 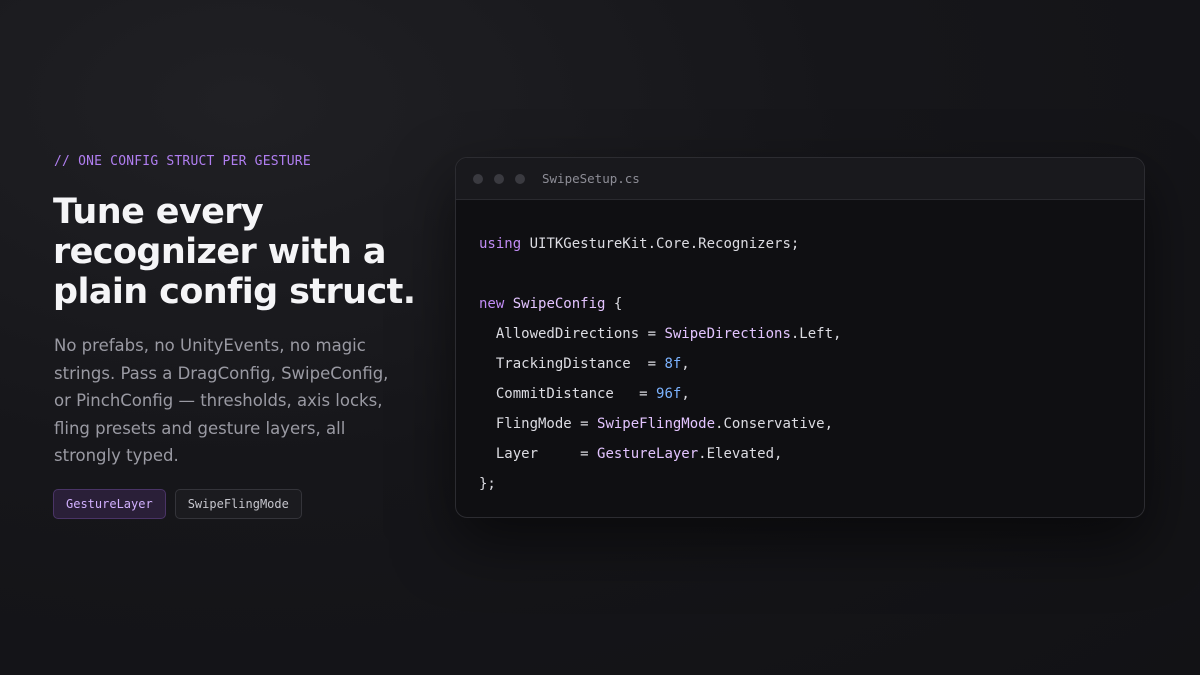 I want to click on code-token: new, so click(x=492, y=304).